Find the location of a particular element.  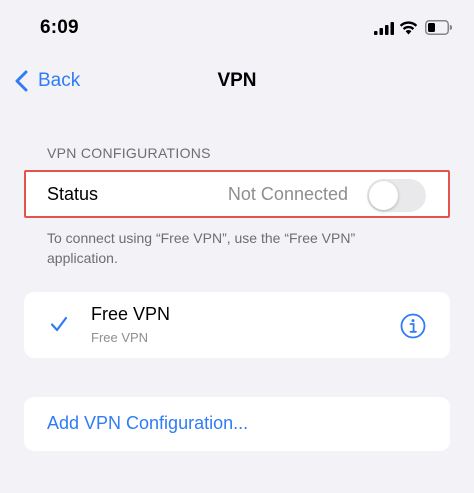

section-header-vpn-configurations: VPN CONFIGURATIONS is located at coordinates (129, 153).